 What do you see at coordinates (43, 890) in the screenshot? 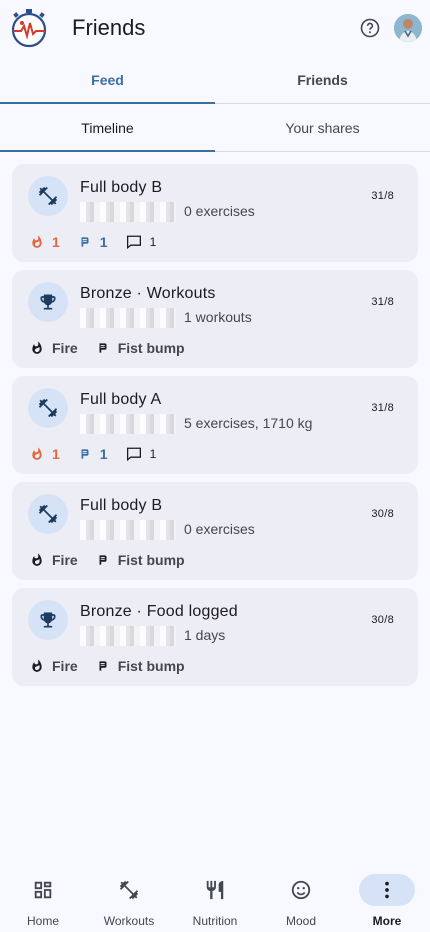
I see `dashboard-icon` at bounding box center [43, 890].